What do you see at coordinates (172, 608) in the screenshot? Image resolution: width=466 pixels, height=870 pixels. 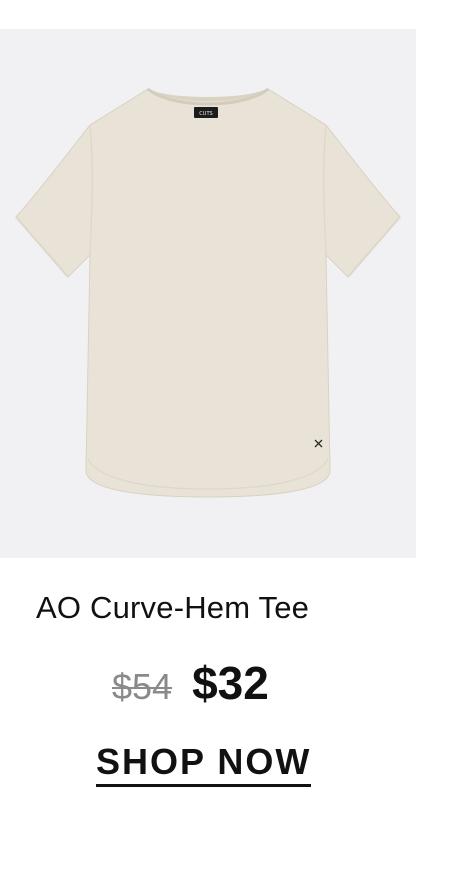 I see `product-title: AO Curve-Hem Tee` at bounding box center [172, 608].